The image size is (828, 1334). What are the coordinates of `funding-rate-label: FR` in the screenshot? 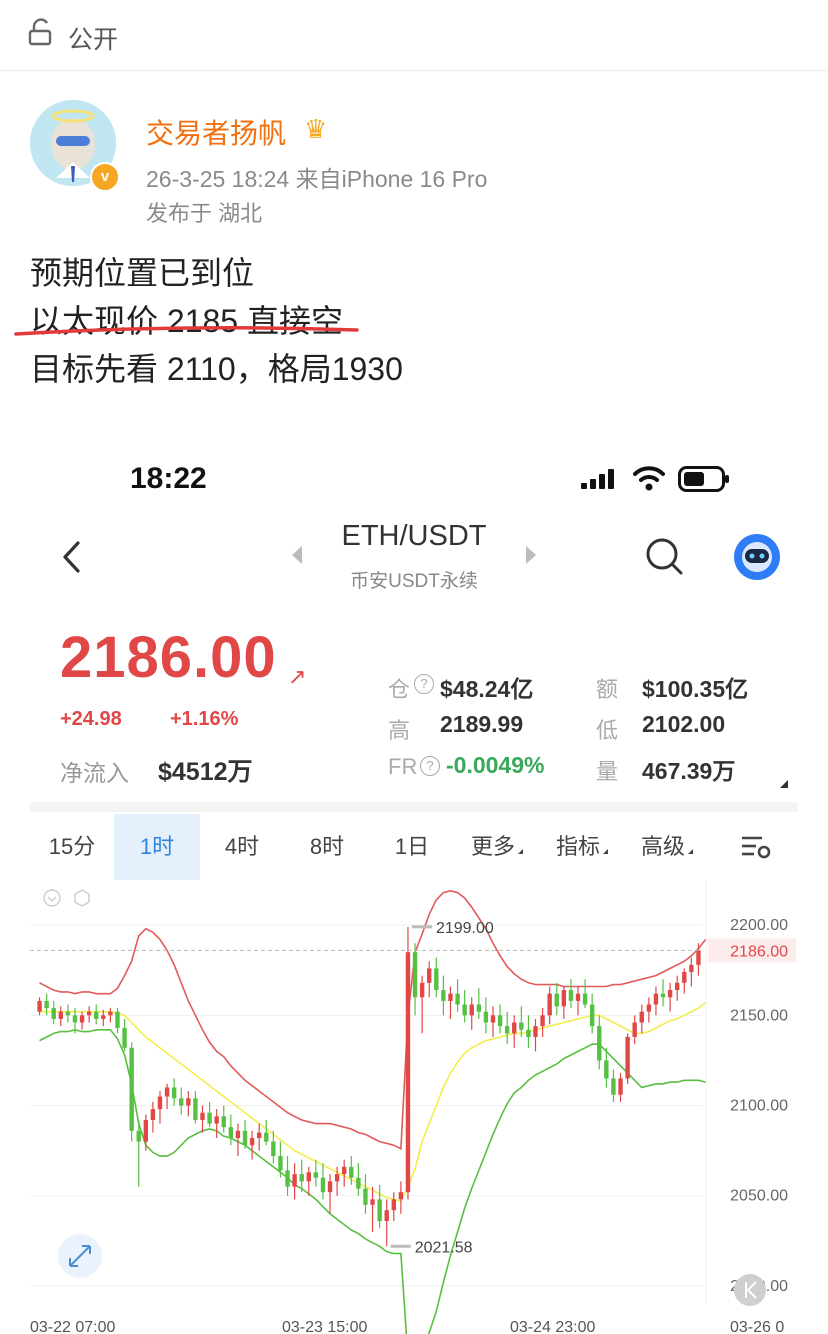 It's located at (403, 766).